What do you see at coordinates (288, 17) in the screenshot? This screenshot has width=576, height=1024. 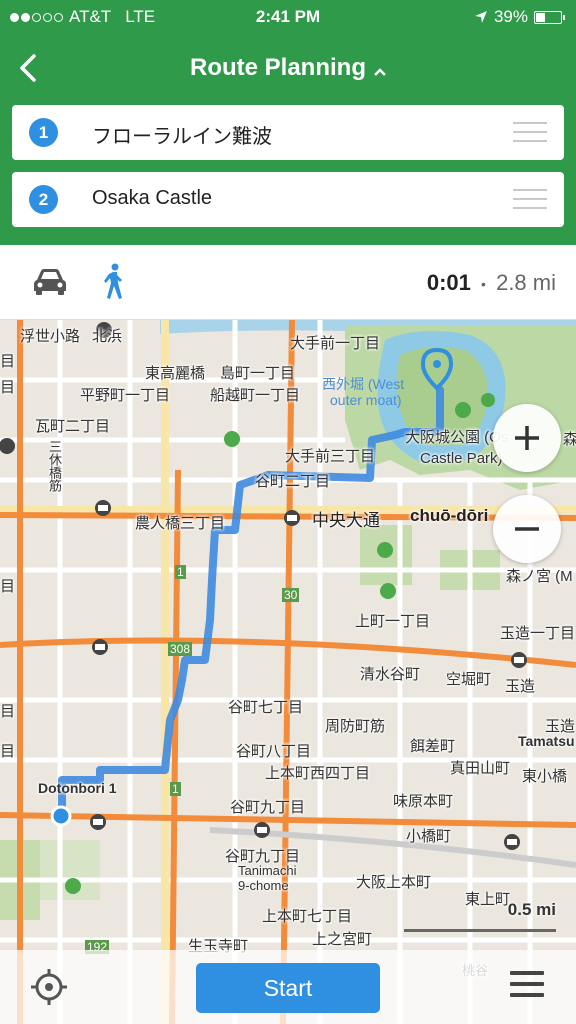 I see `status-bar: AT&T LTE 2:41 PM 39%` at bounding box center [288, 17].